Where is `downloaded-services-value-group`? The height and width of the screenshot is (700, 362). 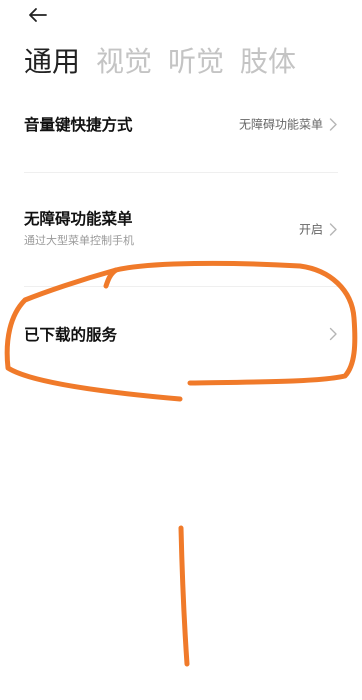 downloaded-services-value-group is located at coordinates (333, 334).